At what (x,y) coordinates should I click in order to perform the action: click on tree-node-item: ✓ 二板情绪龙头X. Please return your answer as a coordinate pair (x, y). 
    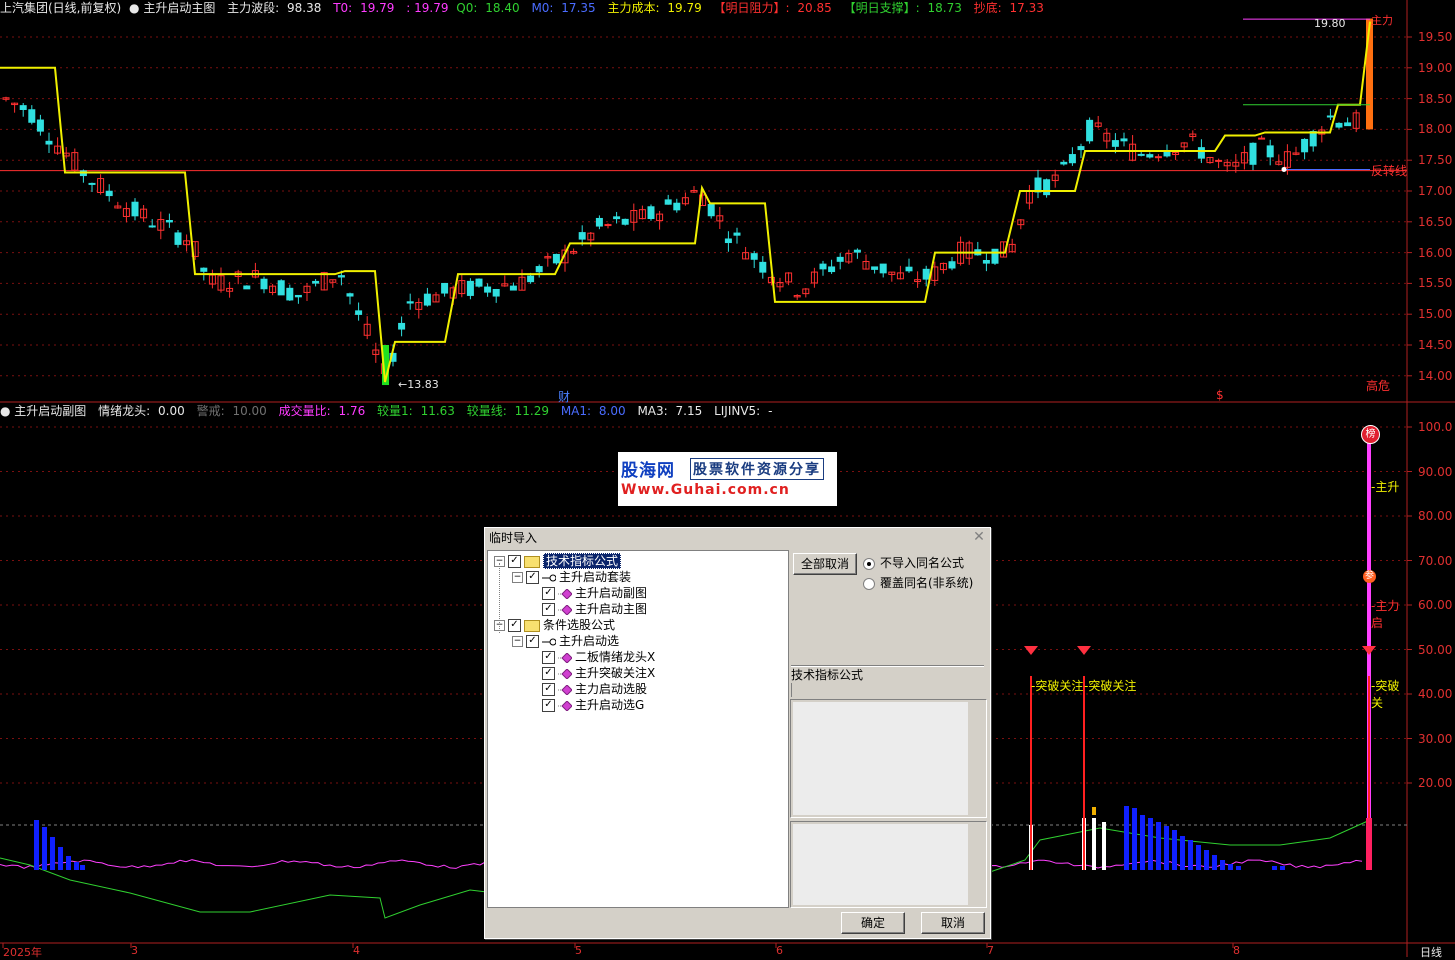
    Looking at the image, I should click on (593, 657).